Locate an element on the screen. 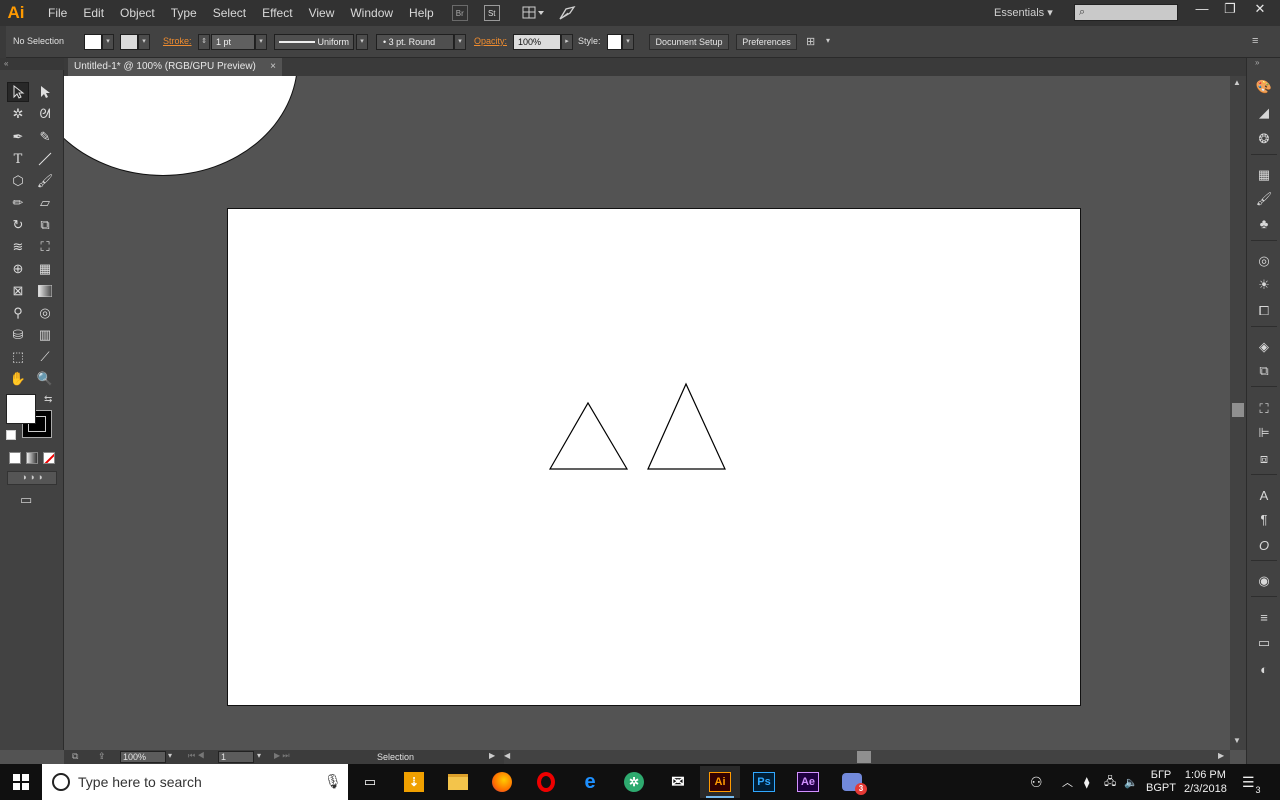 This screenshot has height=800, width=1280. file-explorer-icon is located at coordinates (458, 782).